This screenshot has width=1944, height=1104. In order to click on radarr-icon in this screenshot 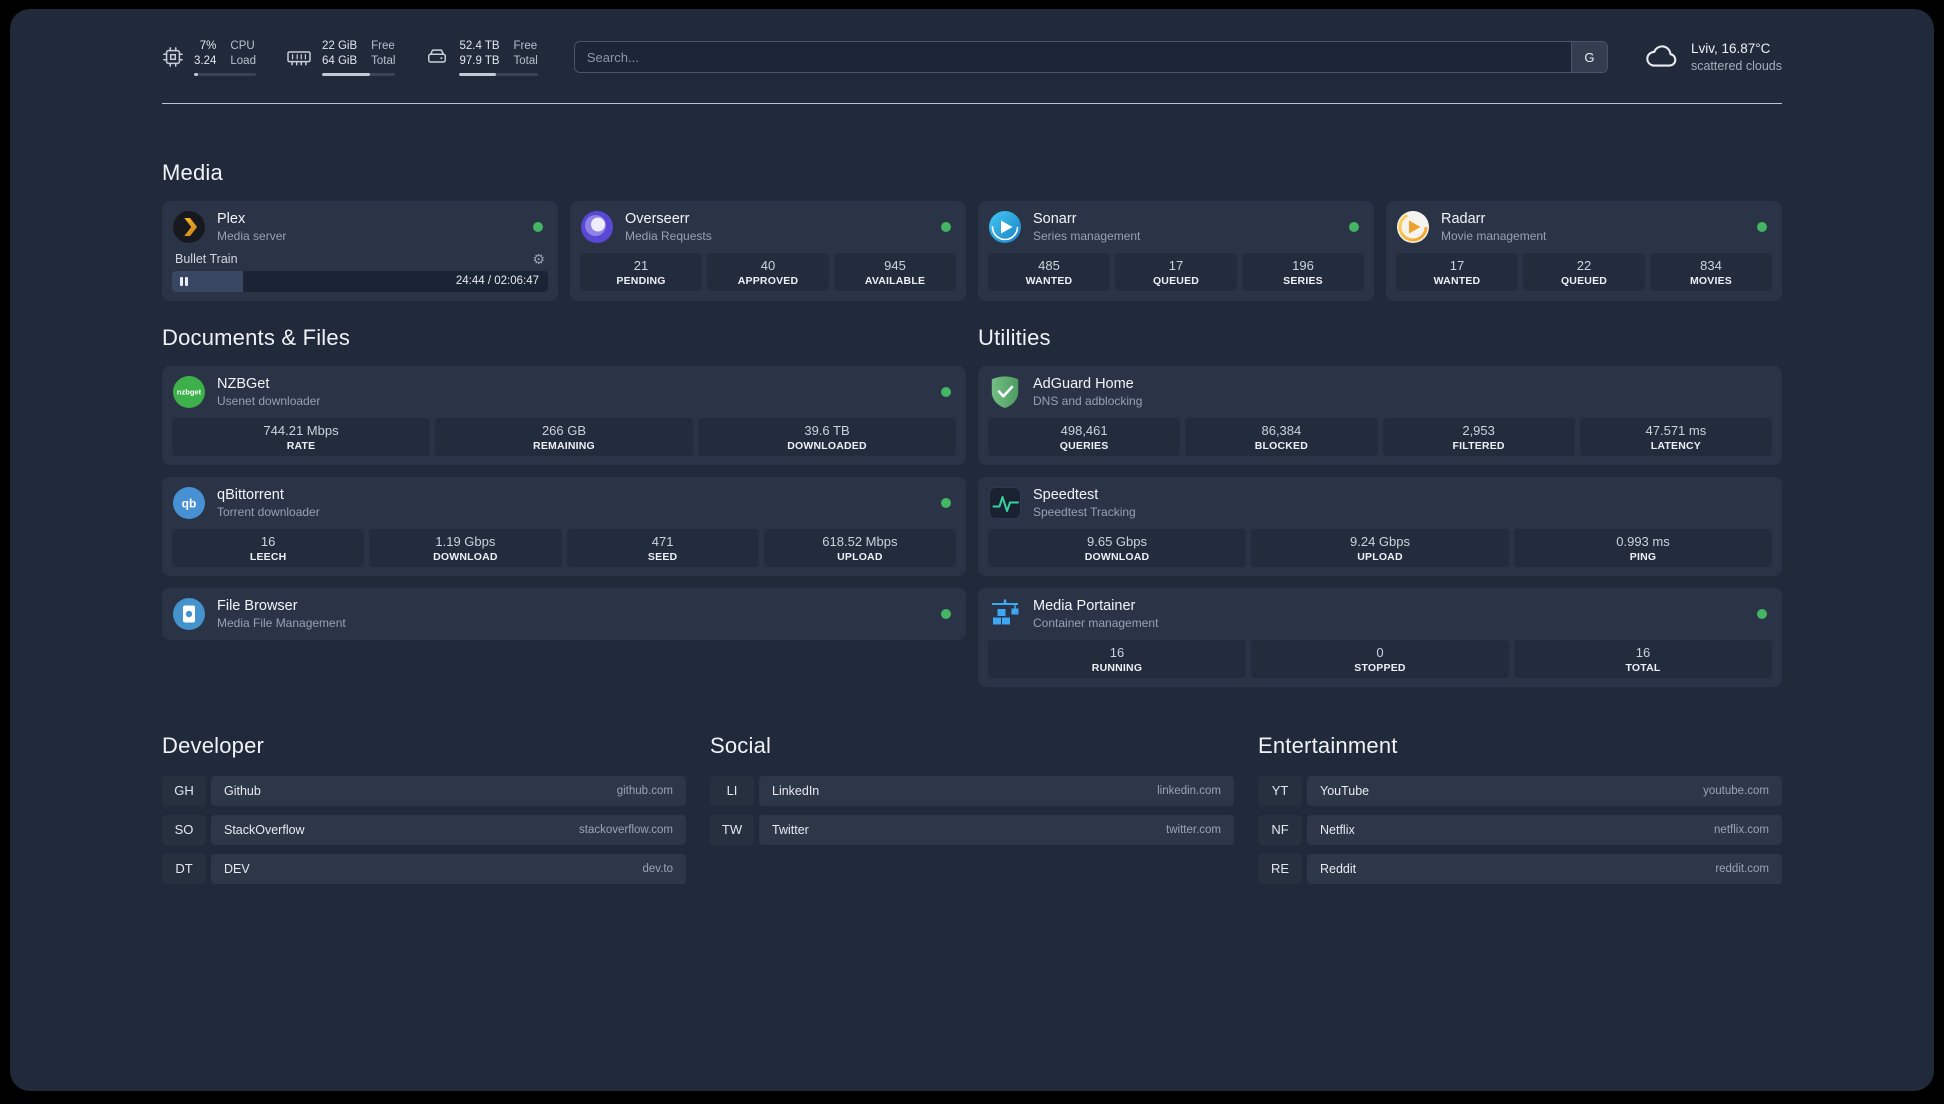, I will do `click(1413, 227)`.